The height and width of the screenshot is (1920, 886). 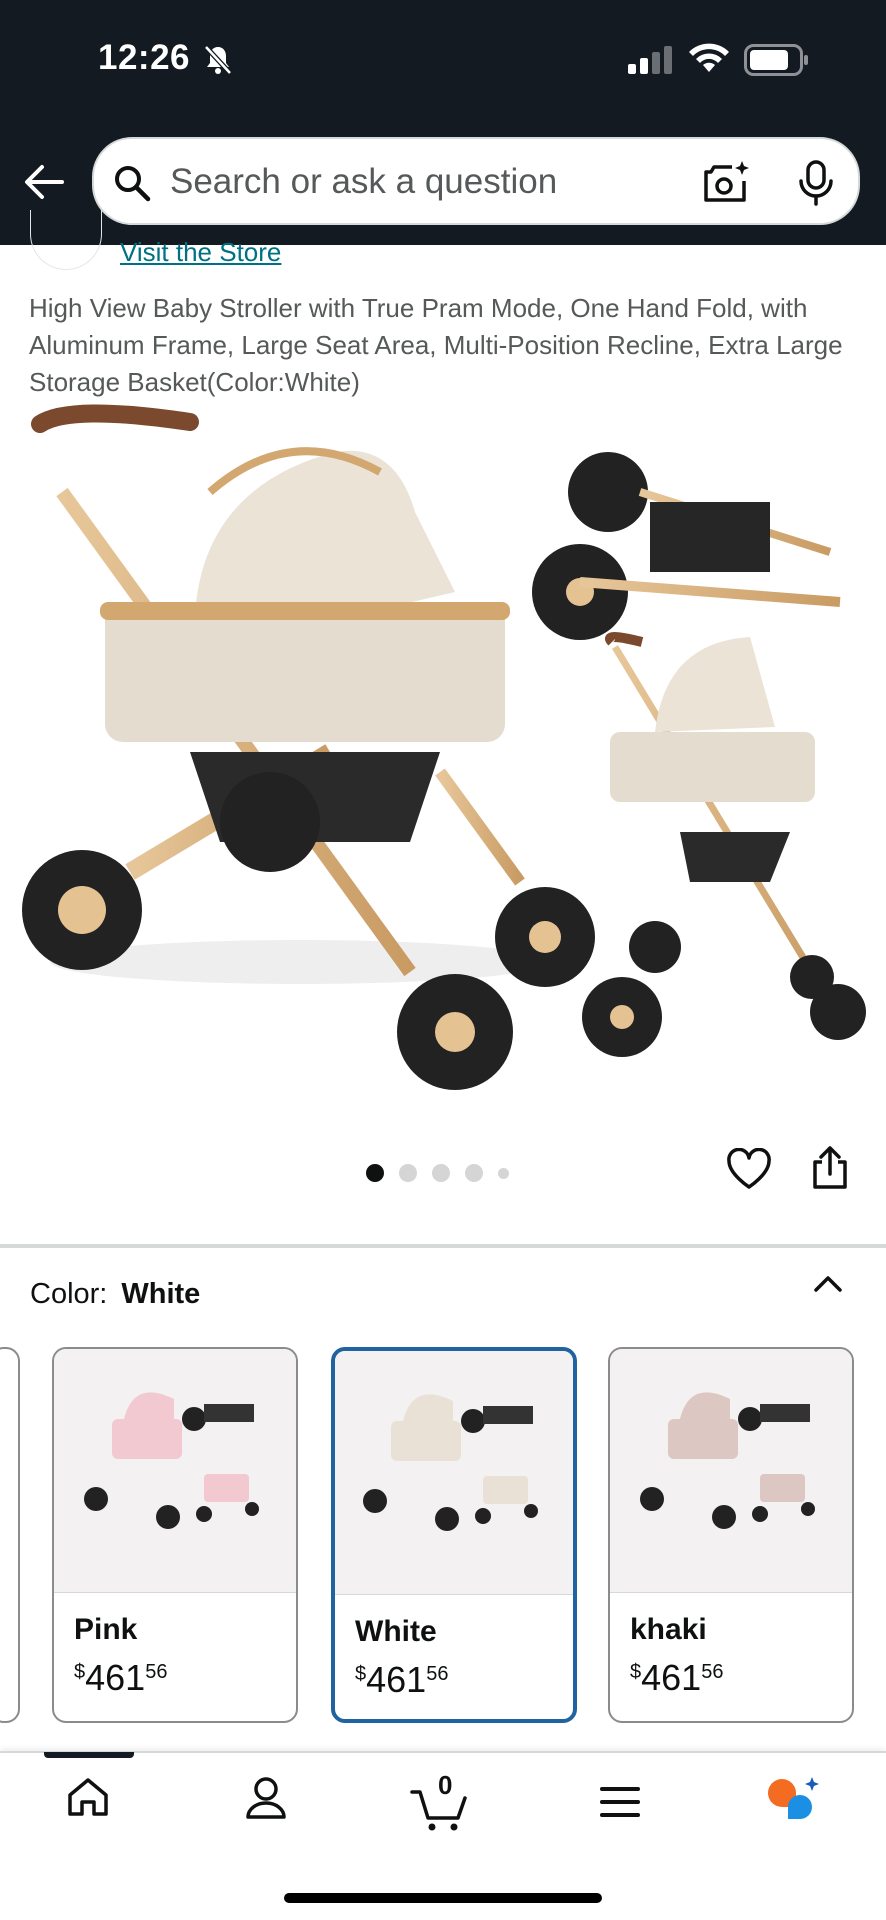 What do you see at coordinates (830, 1168) in the screenshot?
I see `share-icon` at bounding box center [830, 1168].